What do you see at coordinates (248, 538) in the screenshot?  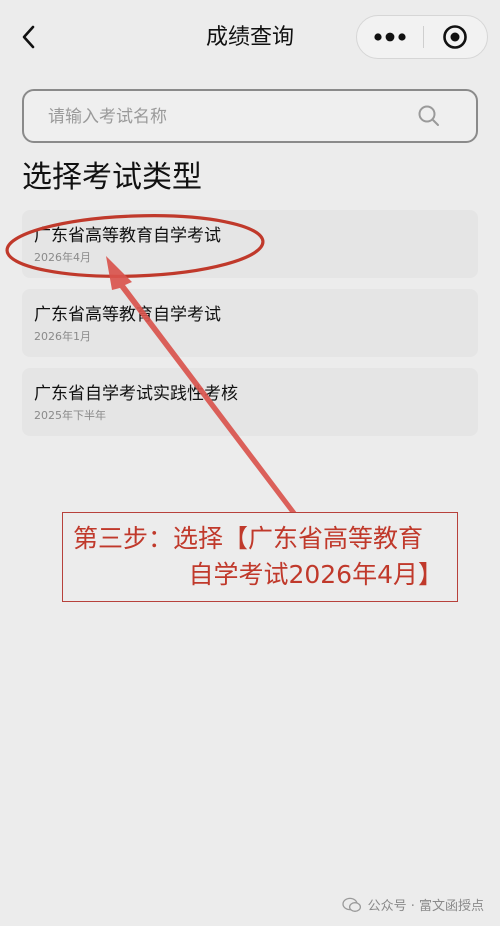 I see `callout-text-line1: 第三步：选择【广东省高等教育` at bounding box center [248, 538].